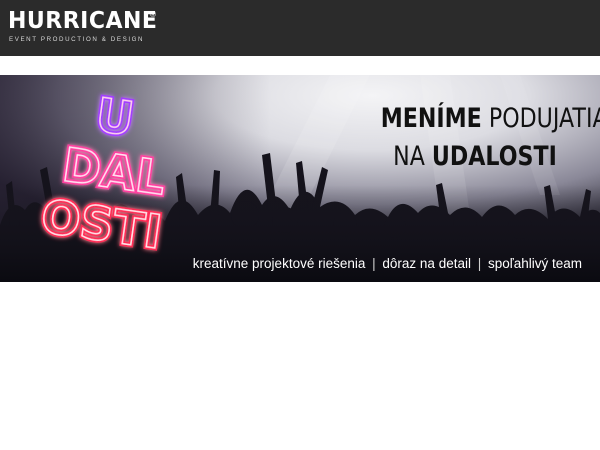 This screenshot has width=600, height=450. Describe the element at coordinates (535, 263) in the screenshot. I see `tagline-item: spoľahlivý team` at that location.